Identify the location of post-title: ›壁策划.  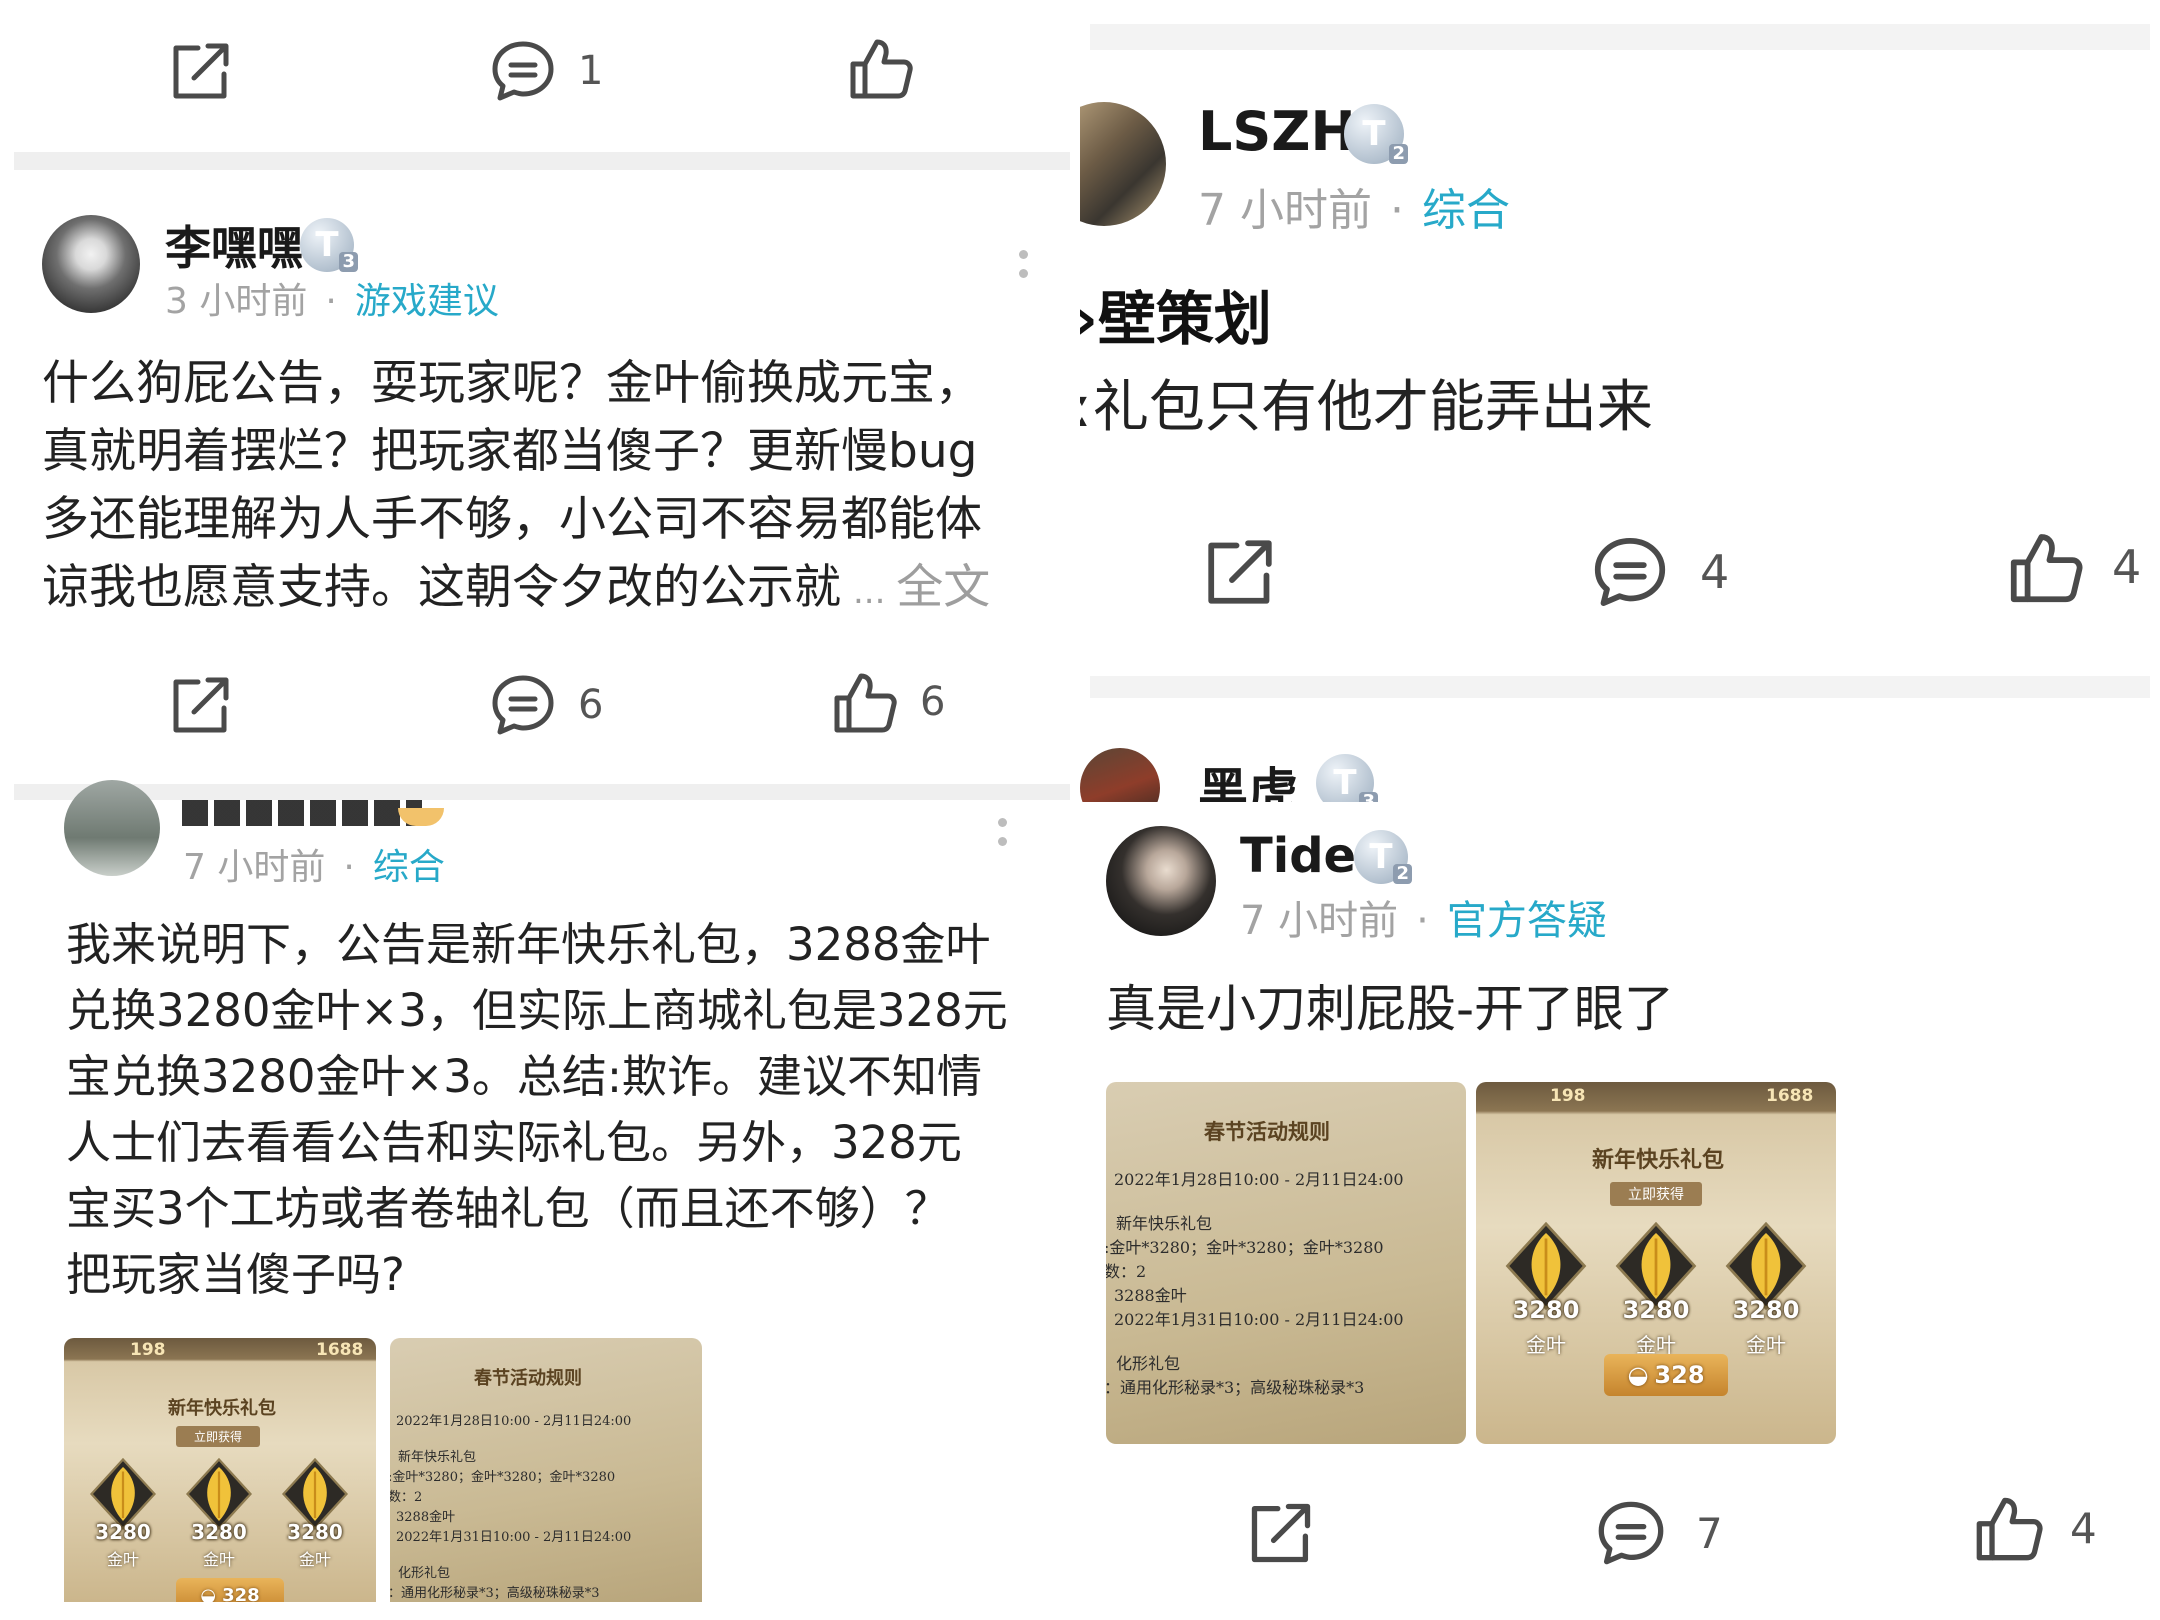
(1176, 314).